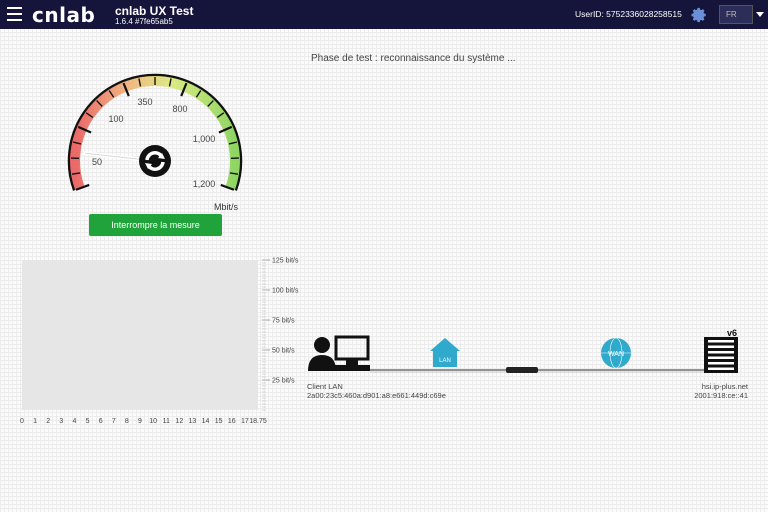 The image size is (768, 512). Describe the element at coordinates (204, 184) in the screenshot. I see `gauge-tick-label: 1,200` at that location.